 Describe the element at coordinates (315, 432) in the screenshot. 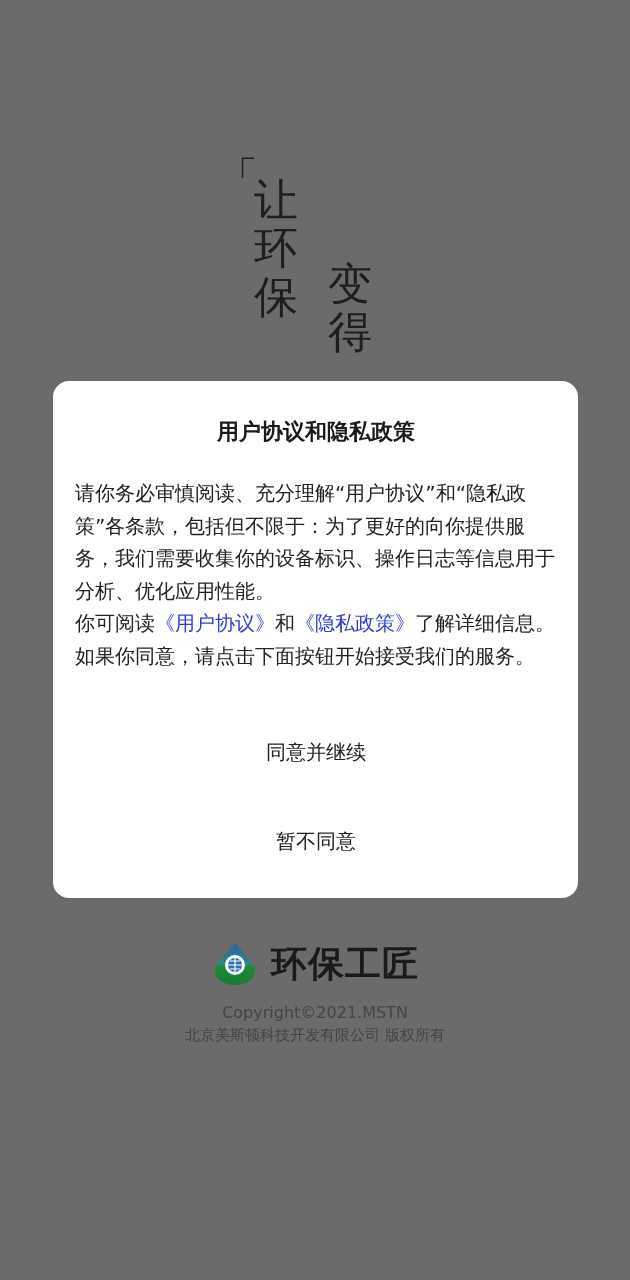

I see `dialog-title: 用户协议和隐私政策` at that location.